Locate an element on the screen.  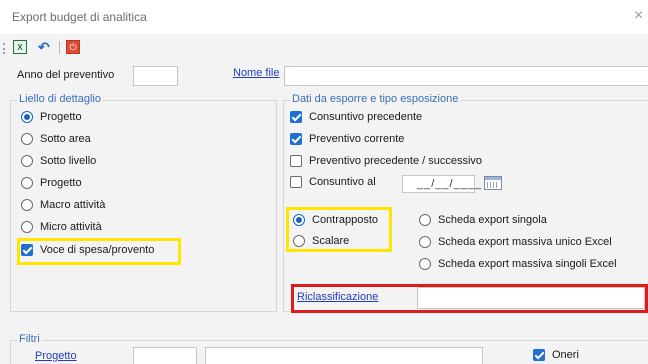
dati-check: Consuntivo al is located at coordinates (333, 184).